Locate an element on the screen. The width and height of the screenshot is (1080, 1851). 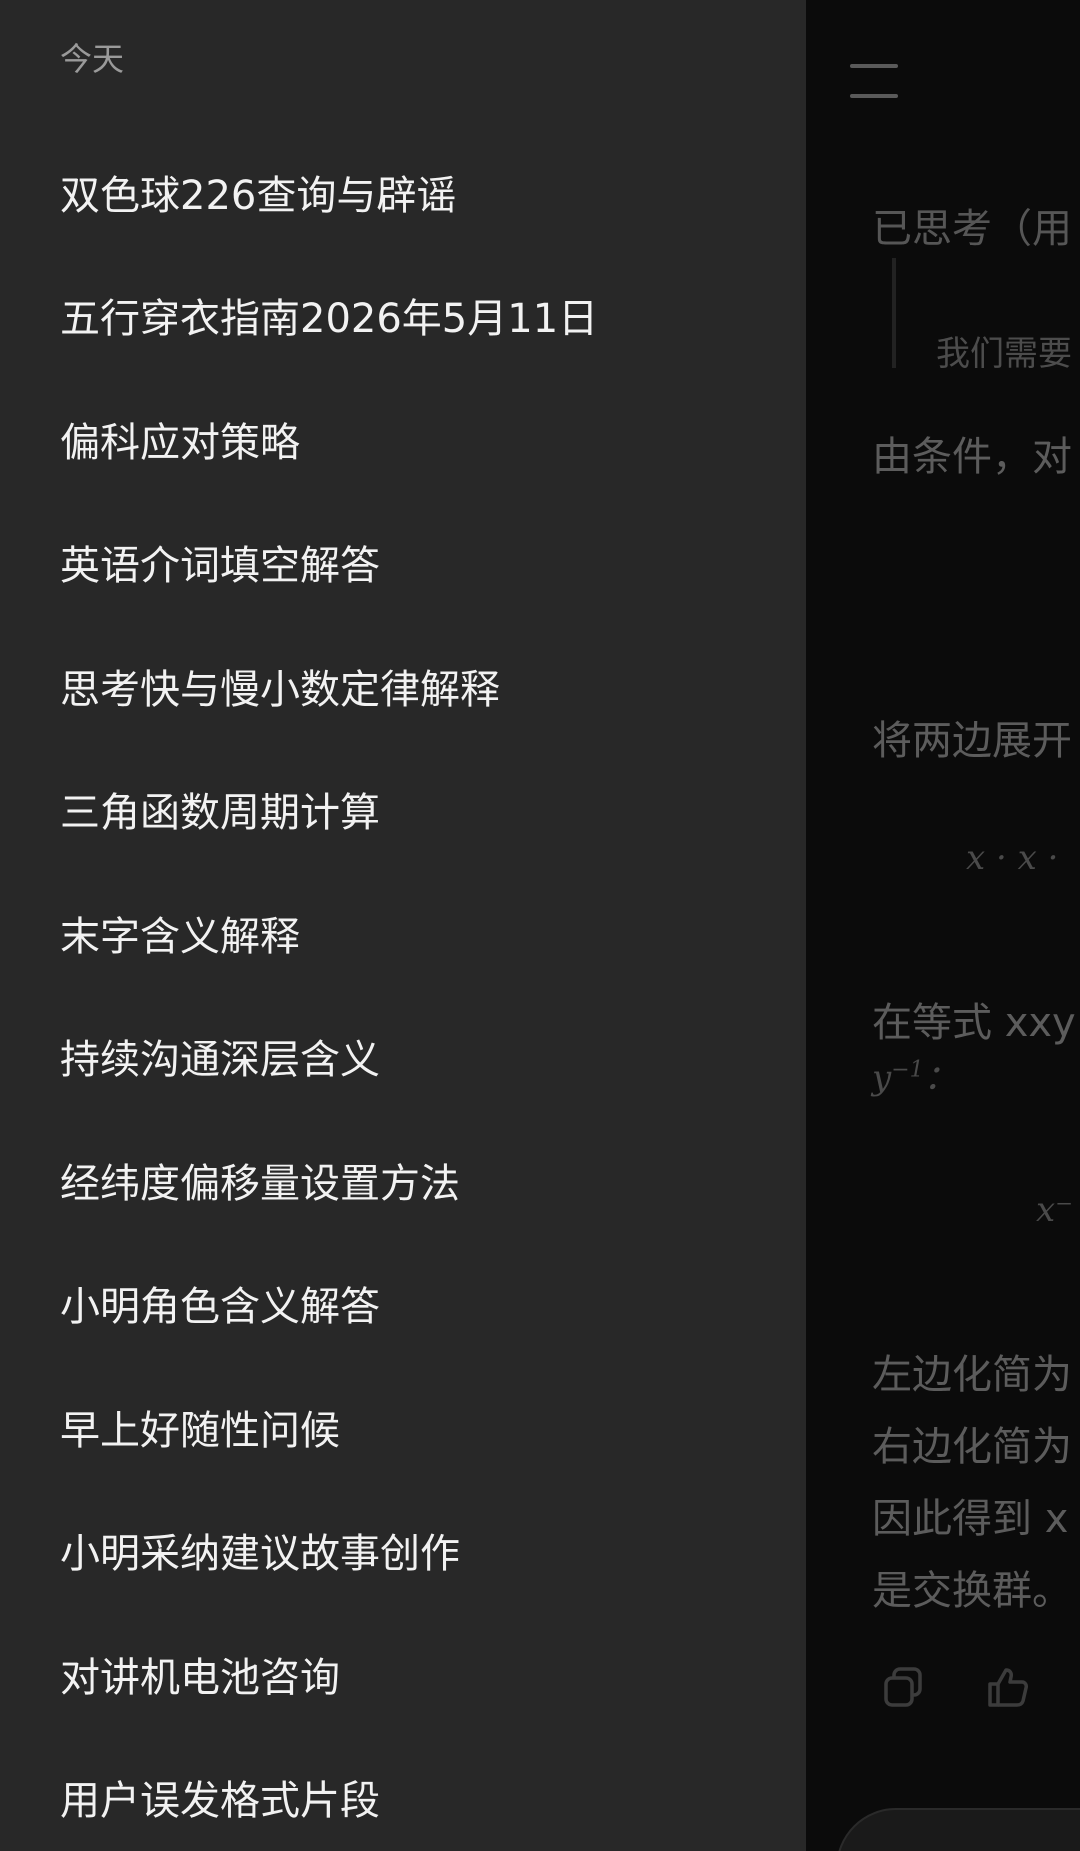
history-item: 双色球226查询与辟谣 is located at coordinates (403, 192).